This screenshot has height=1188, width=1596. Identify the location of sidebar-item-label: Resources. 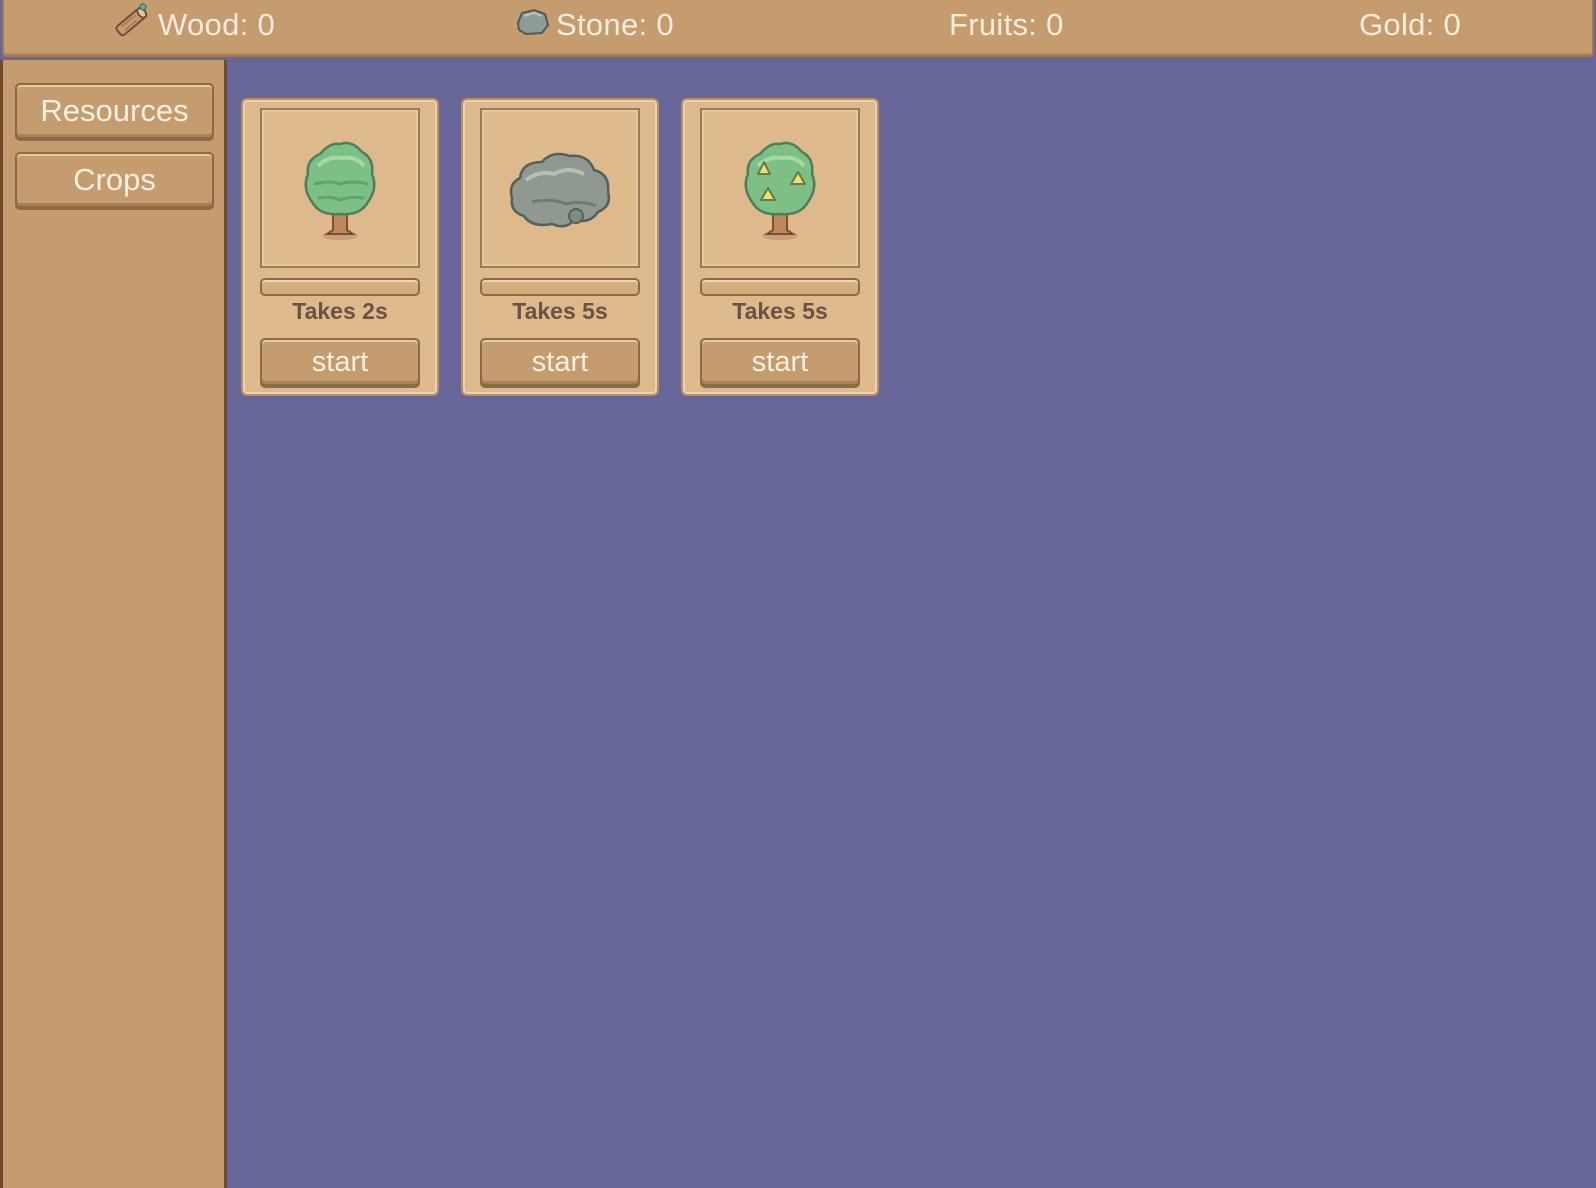
(114, 110).